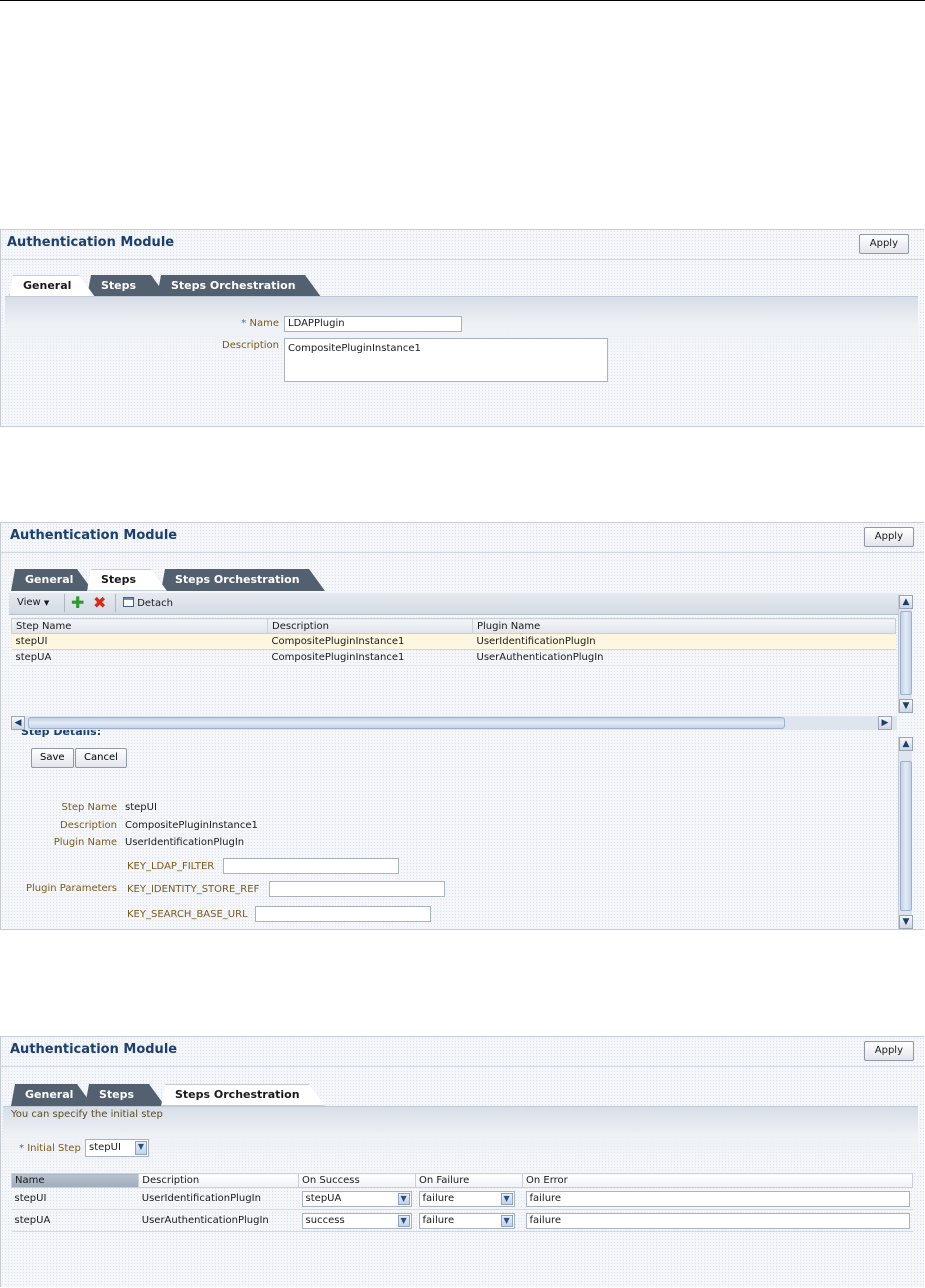 This screenshot has height=1288, width=925. What do you see at coordinates (191, 825) in the screenshot?
I see `description-value: CompositePluginInstance1` at bounding box center [191, 825].